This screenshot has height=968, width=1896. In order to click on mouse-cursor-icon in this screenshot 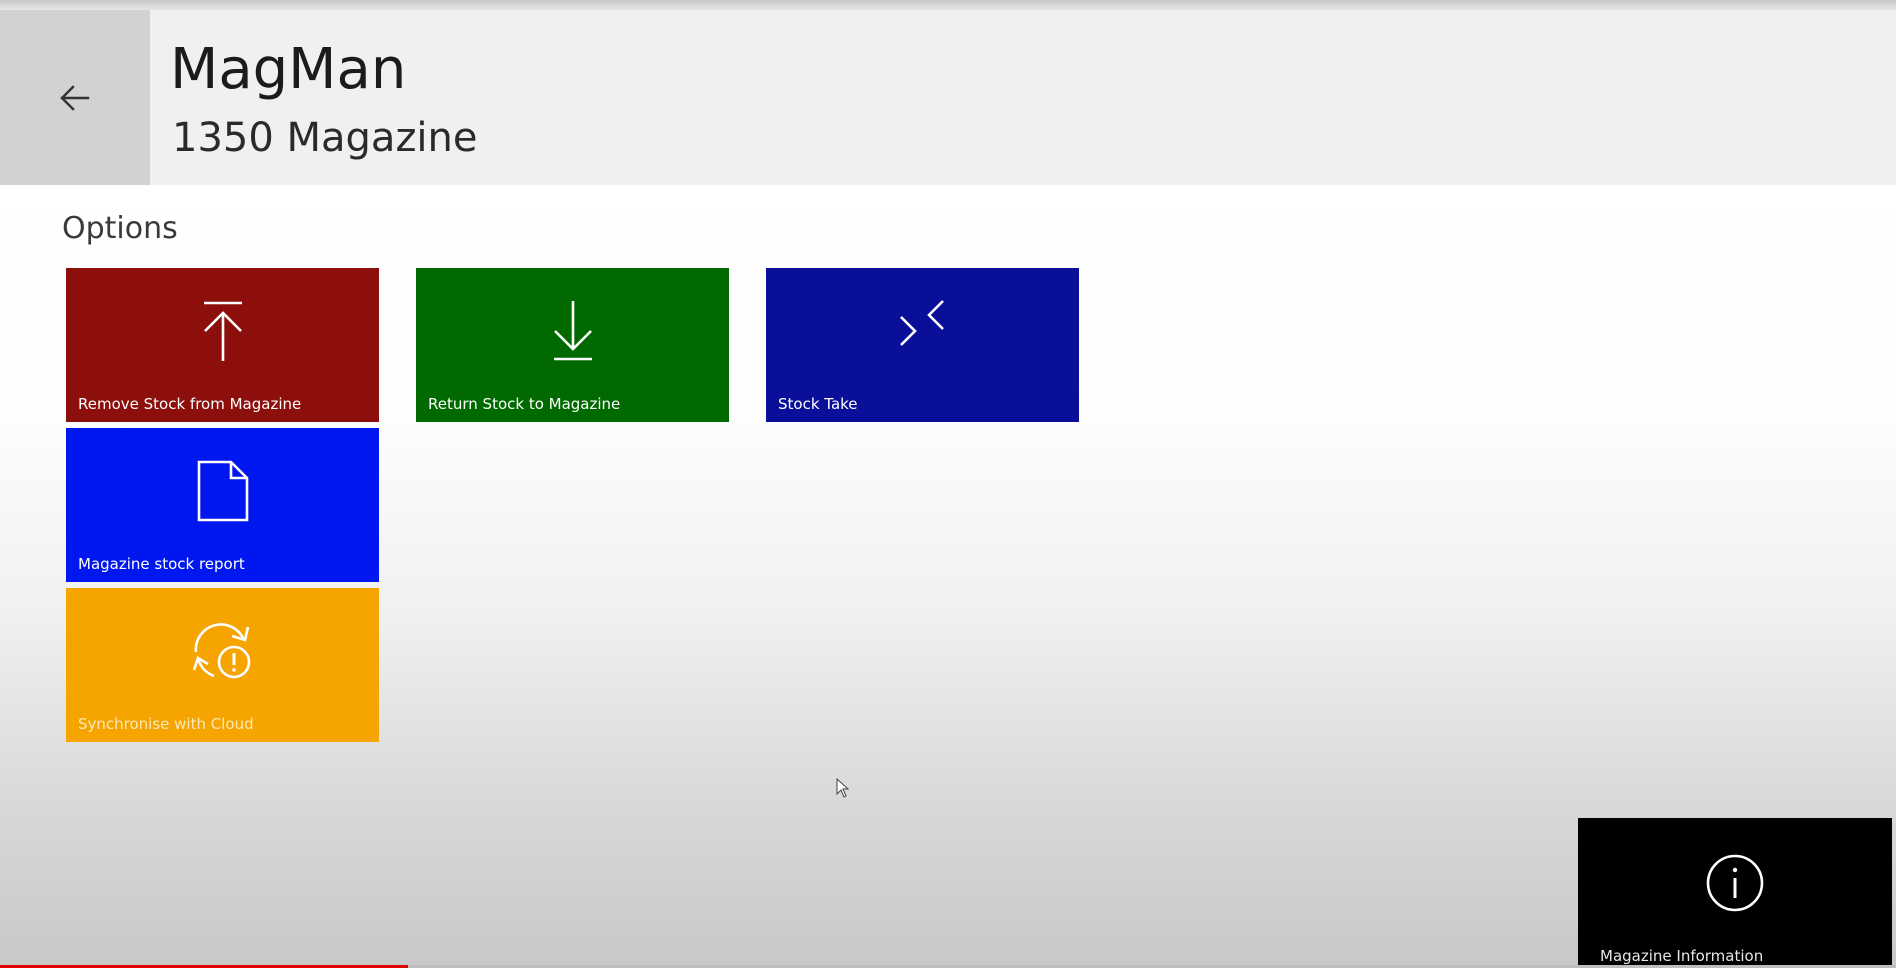, I will do `click(843, 788)`.